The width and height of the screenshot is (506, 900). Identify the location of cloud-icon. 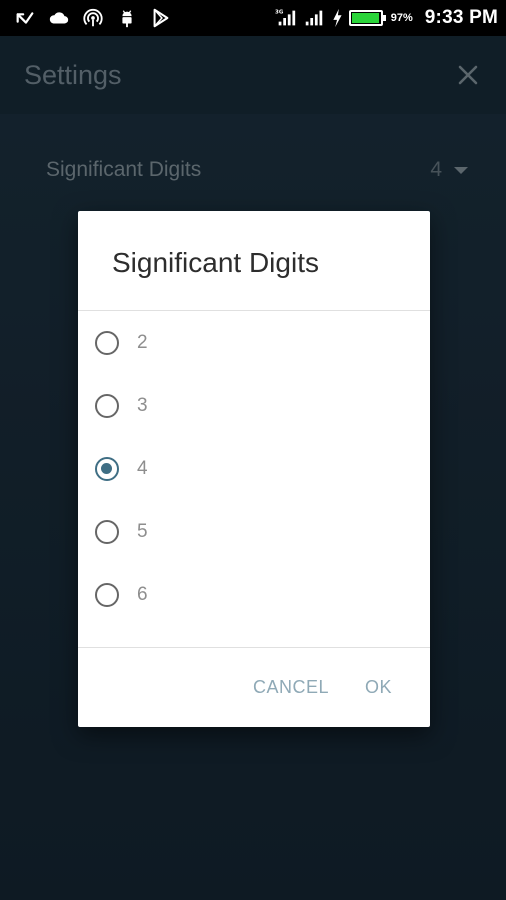
(59, 18).